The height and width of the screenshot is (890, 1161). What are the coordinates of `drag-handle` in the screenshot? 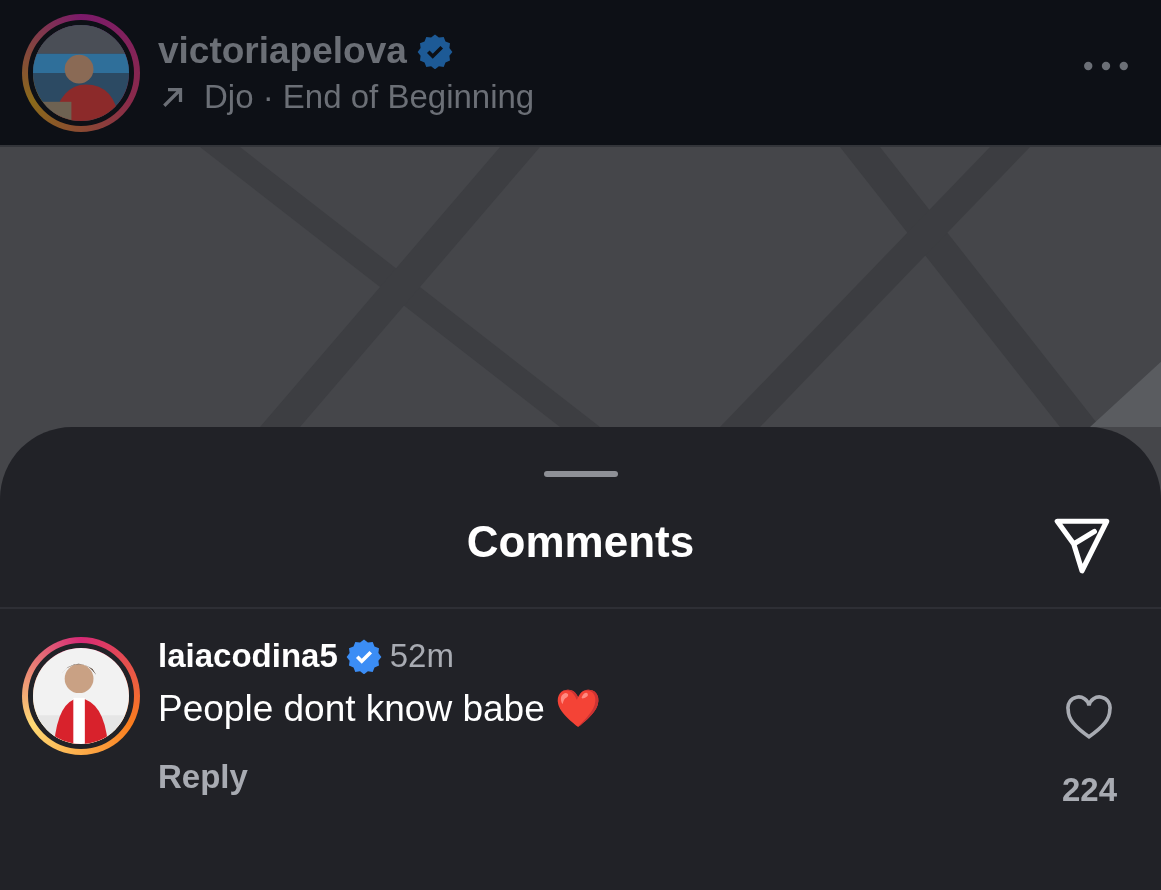 It's located at (580, 474).